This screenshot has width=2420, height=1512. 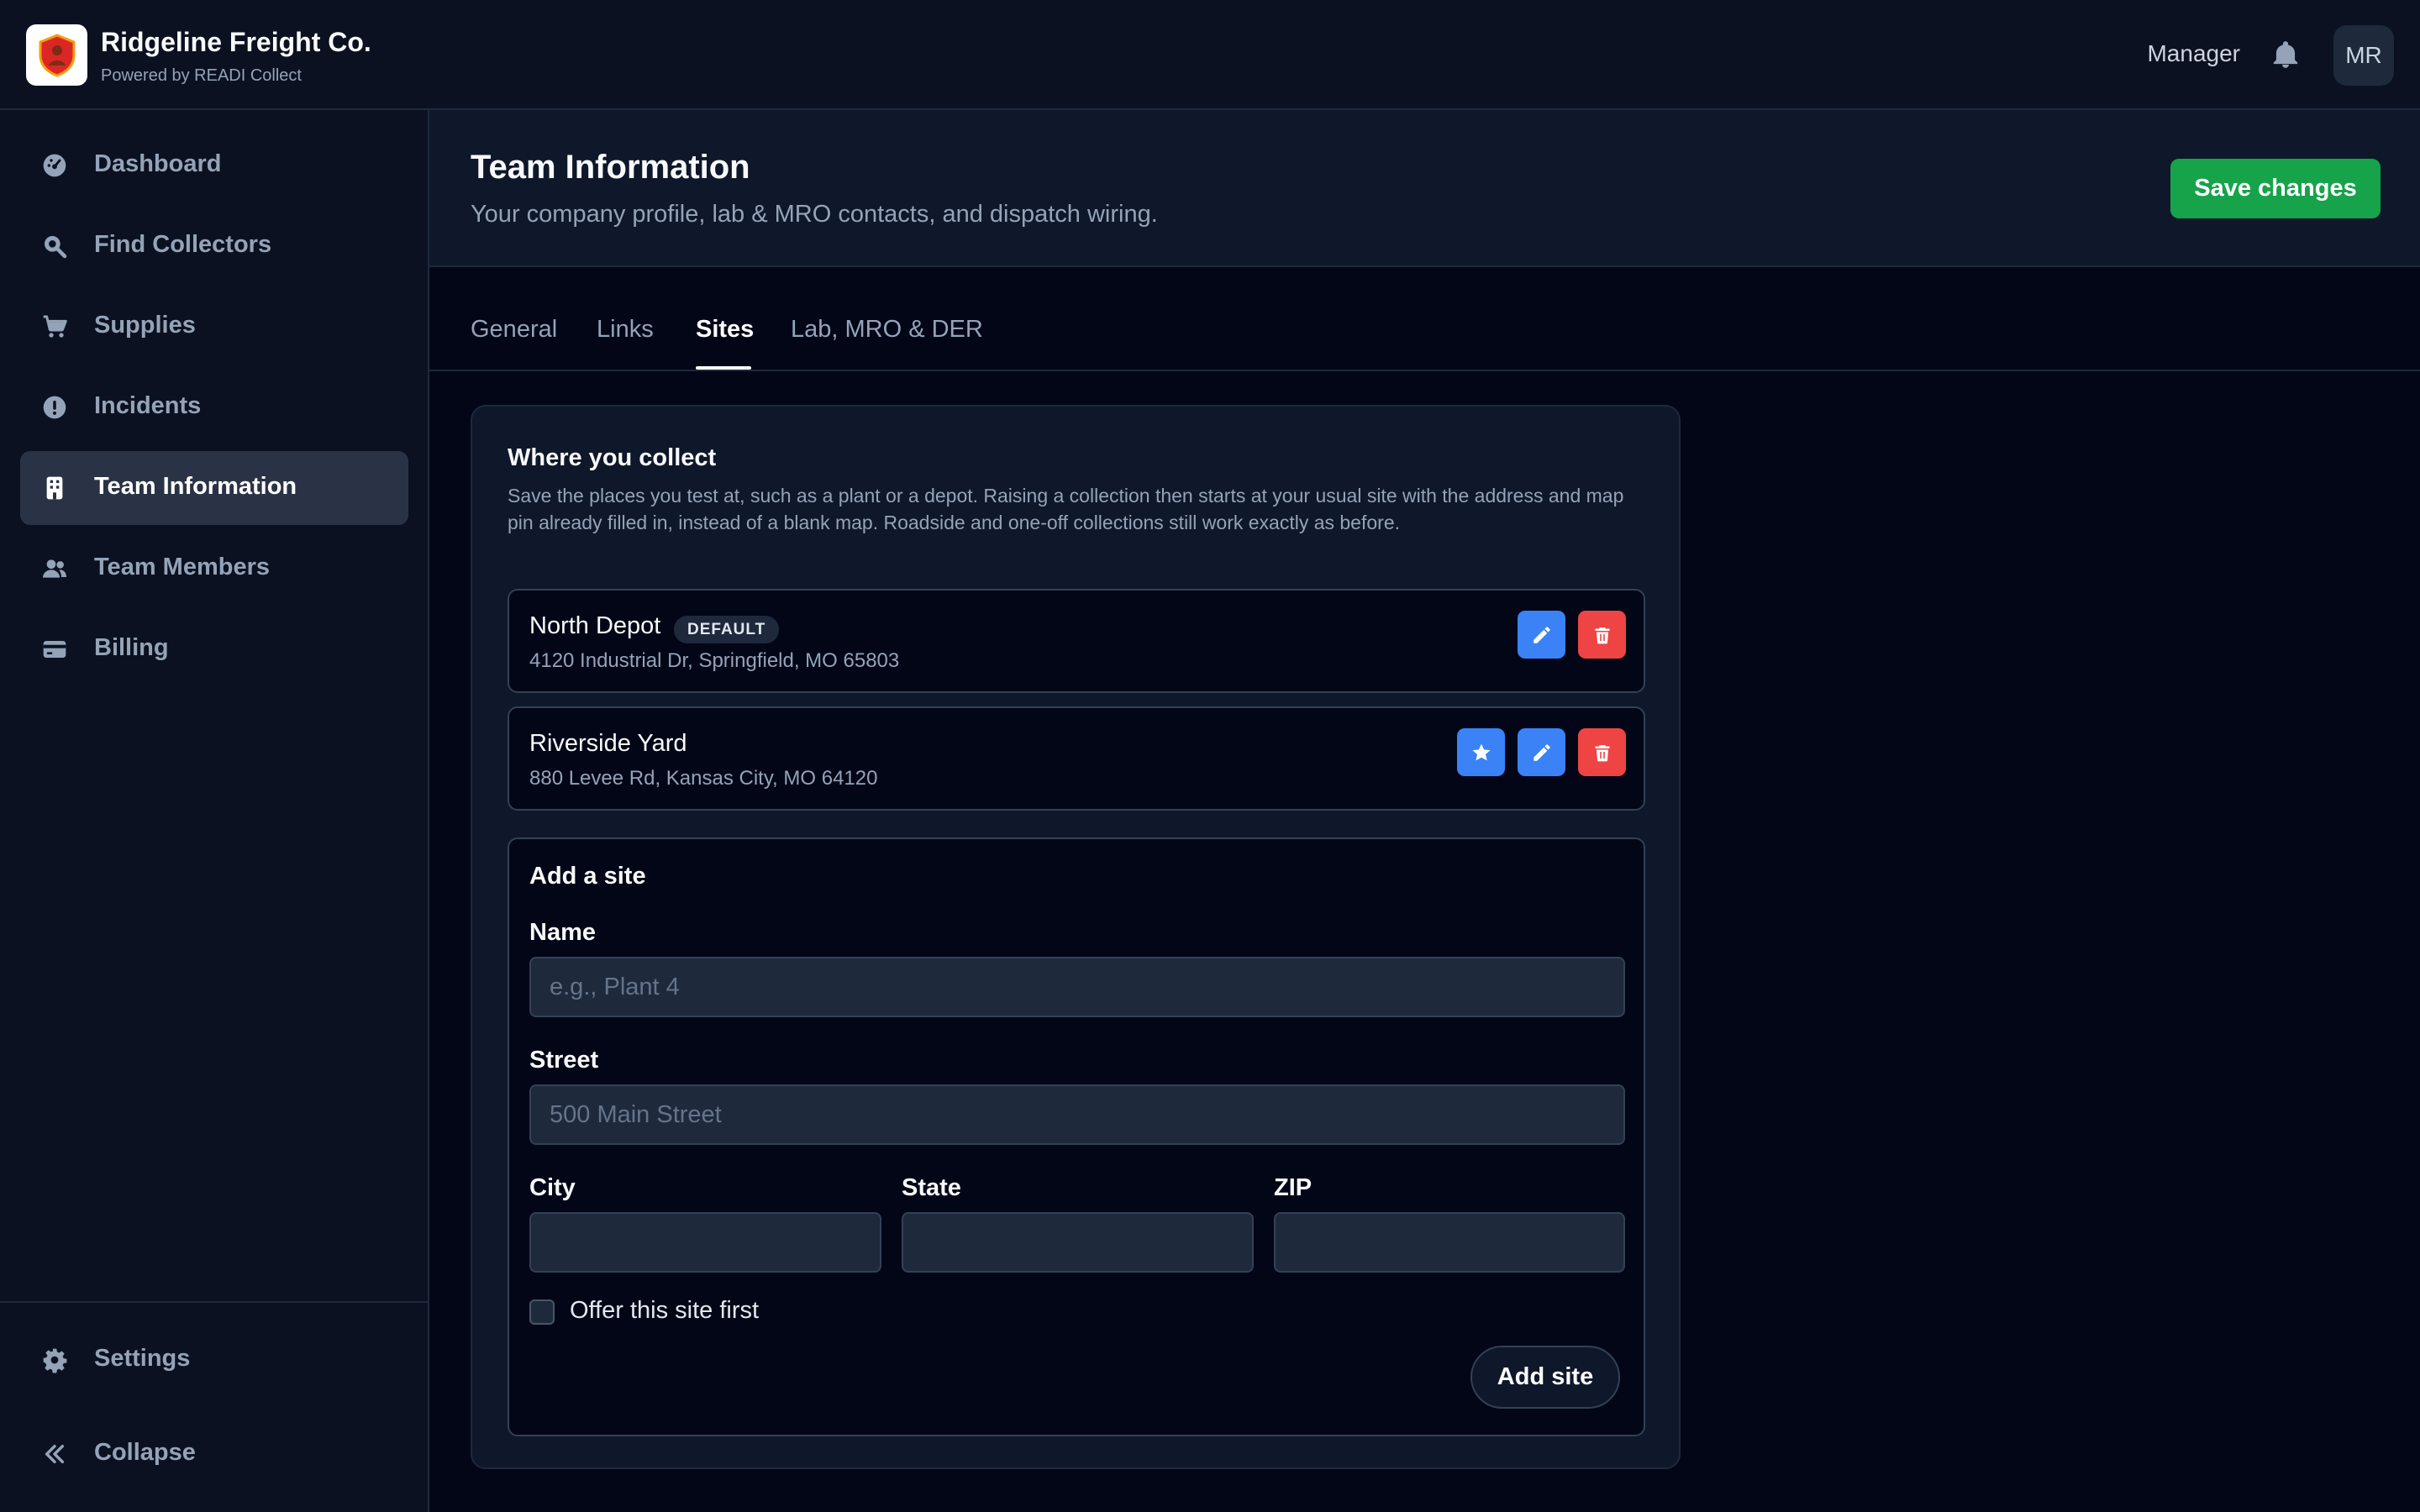 I want to click on sidebar-item-supplies: Supplies, so click(x=214, y=327).